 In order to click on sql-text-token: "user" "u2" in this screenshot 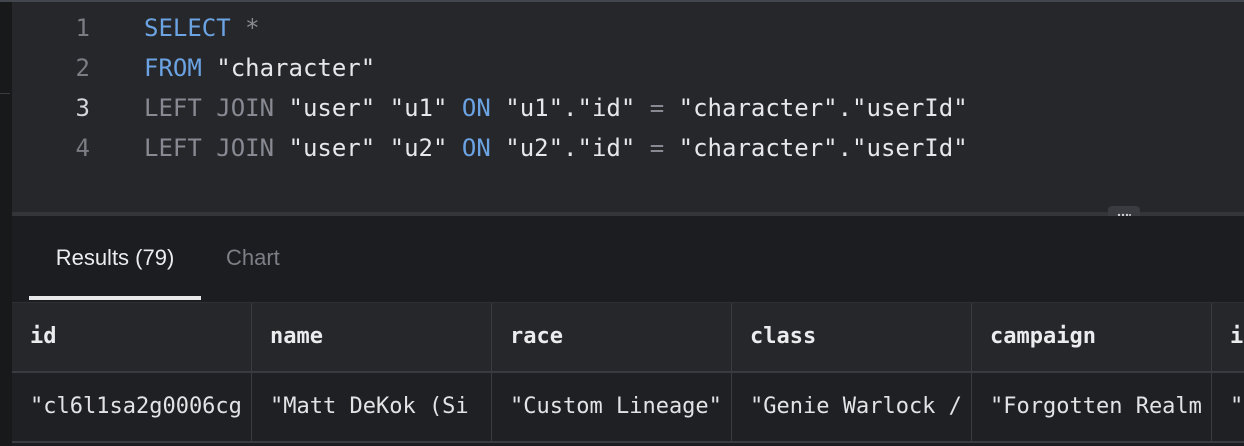, I will do `click(368, 148)`.